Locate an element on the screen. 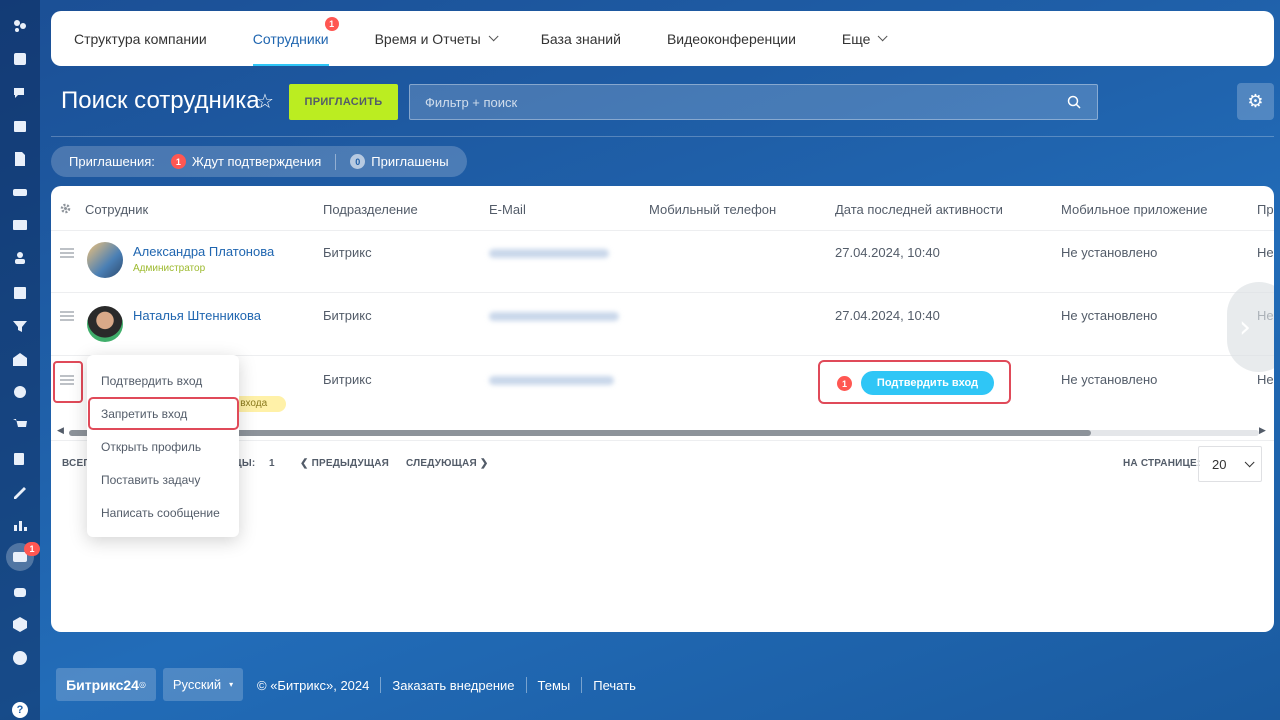 Image resolution: width=1280 pixels, height=720 pixels. menu-item-send-message: Написать сообщение is located at coordinates (160, 513).